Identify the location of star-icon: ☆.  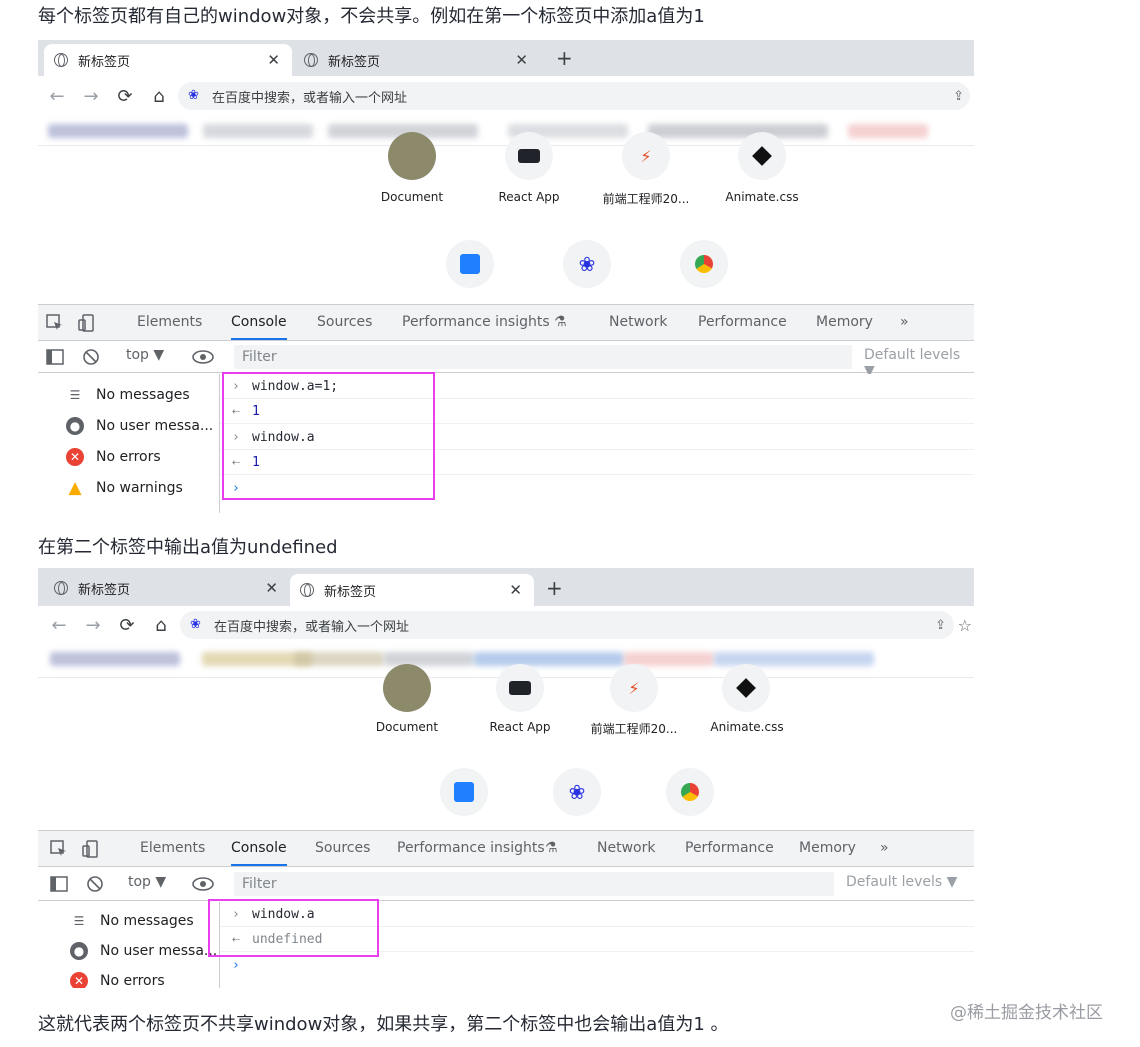
(965, 625).